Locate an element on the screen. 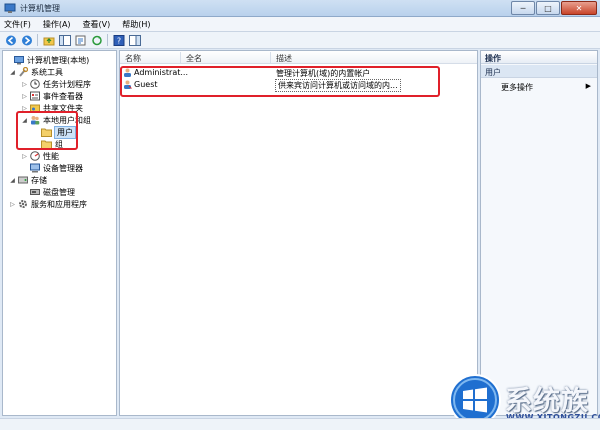 This screenshot has width=600, height=430. tree-item-disk-management: 磁盘管理 is located at coordinates (48, 192).